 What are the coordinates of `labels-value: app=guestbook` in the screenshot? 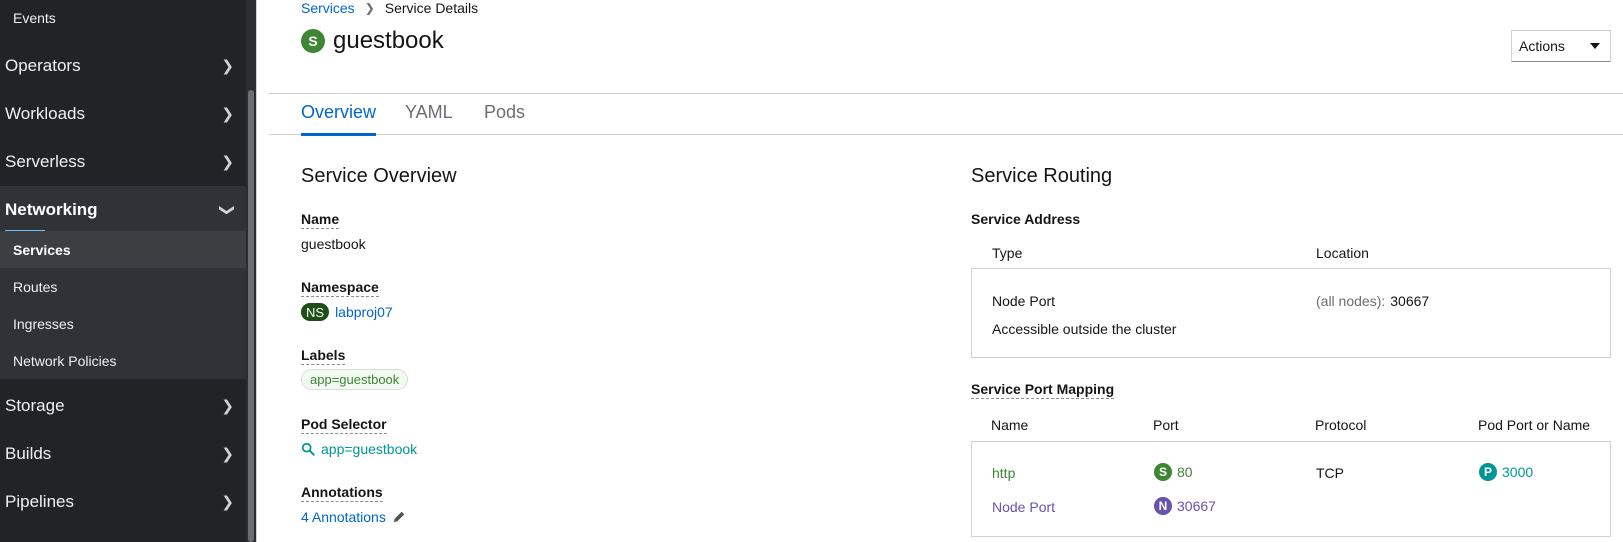 It's located at (355, 379).